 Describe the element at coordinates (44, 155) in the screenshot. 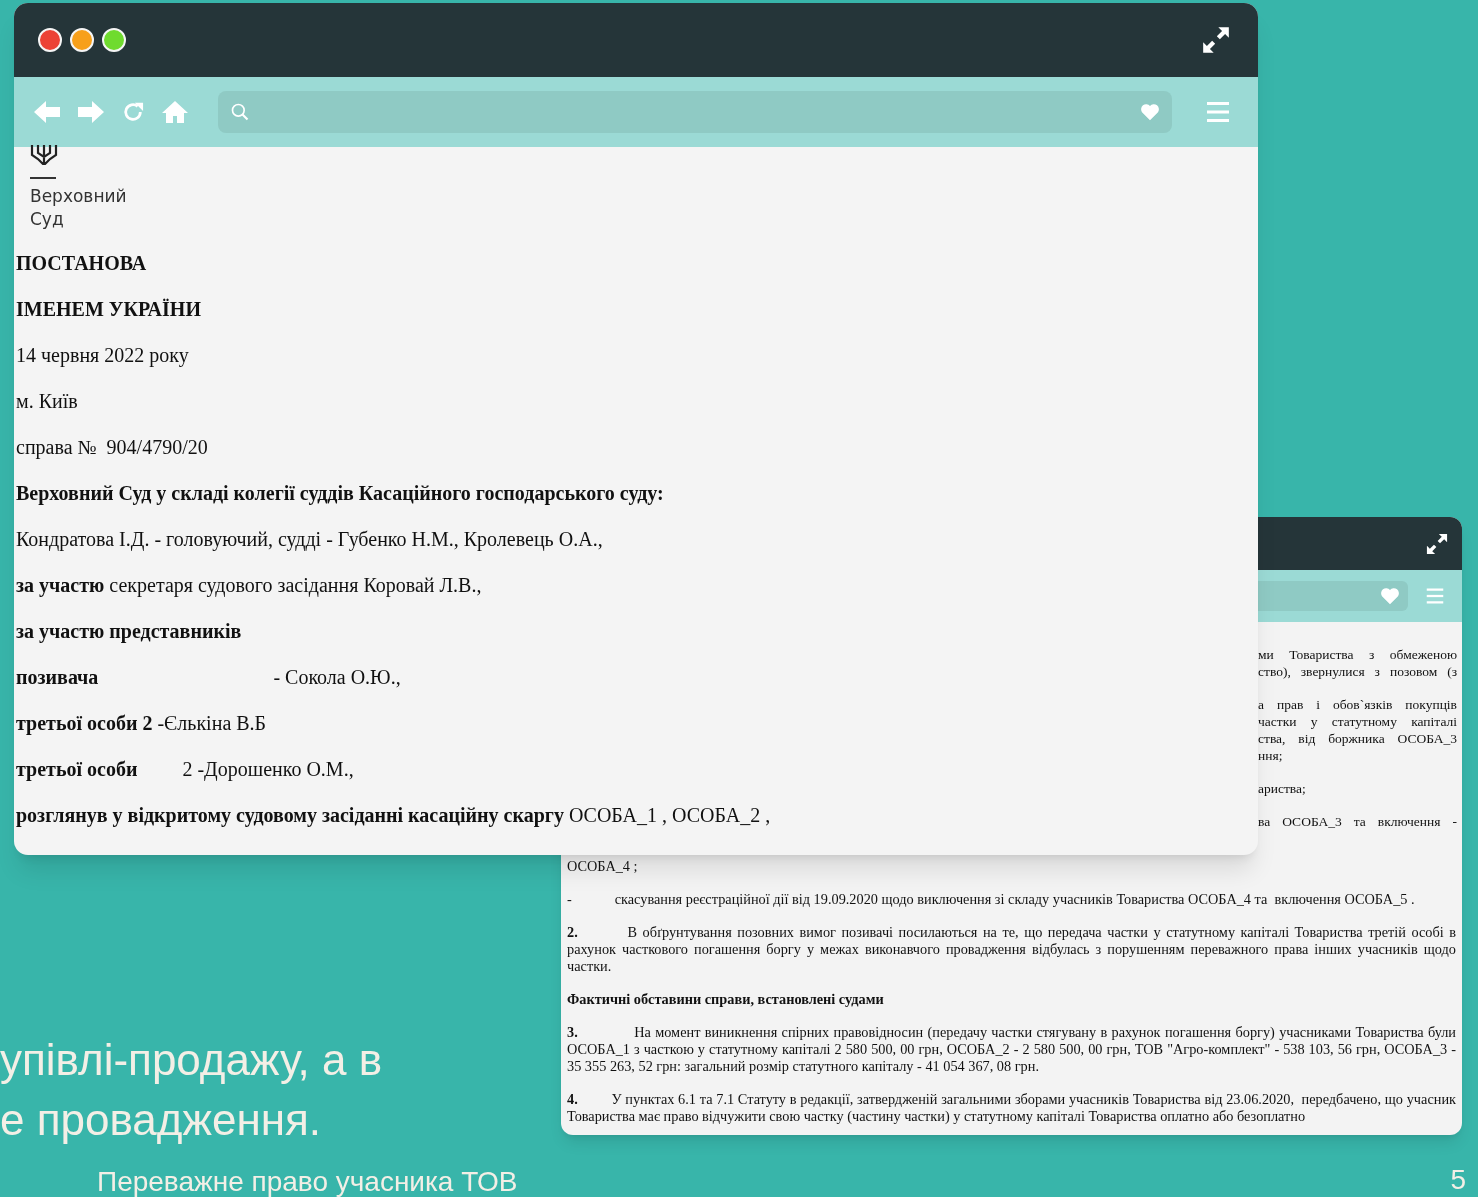

I see `trident-icon` at that location.